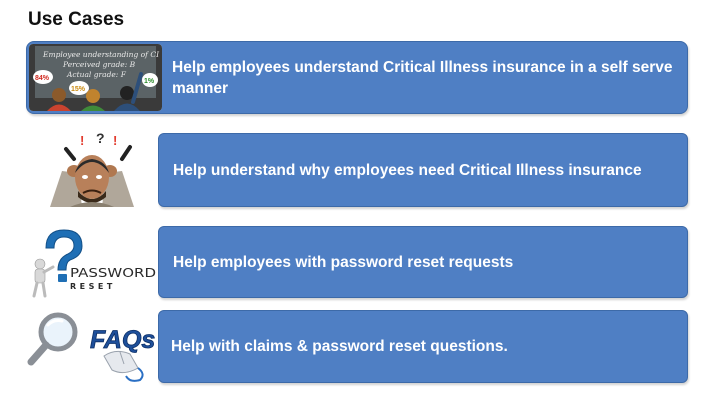 The height and width of the screenshot is (405, 720). What do you see at coordinates (113, 272) in the screenshot?
I see `password-word: PASSWORD` at bounding box center [113, 272].